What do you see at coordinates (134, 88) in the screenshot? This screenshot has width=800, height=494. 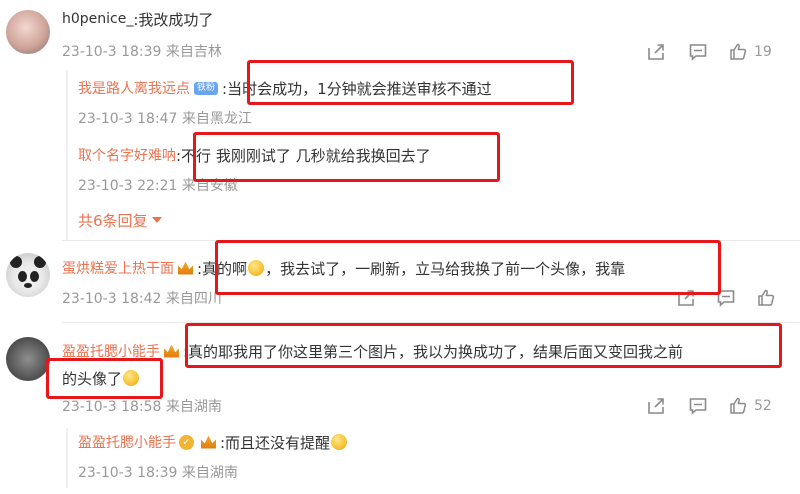 I see `username: 我是路人离我远点` at bounding box center [134, 88].